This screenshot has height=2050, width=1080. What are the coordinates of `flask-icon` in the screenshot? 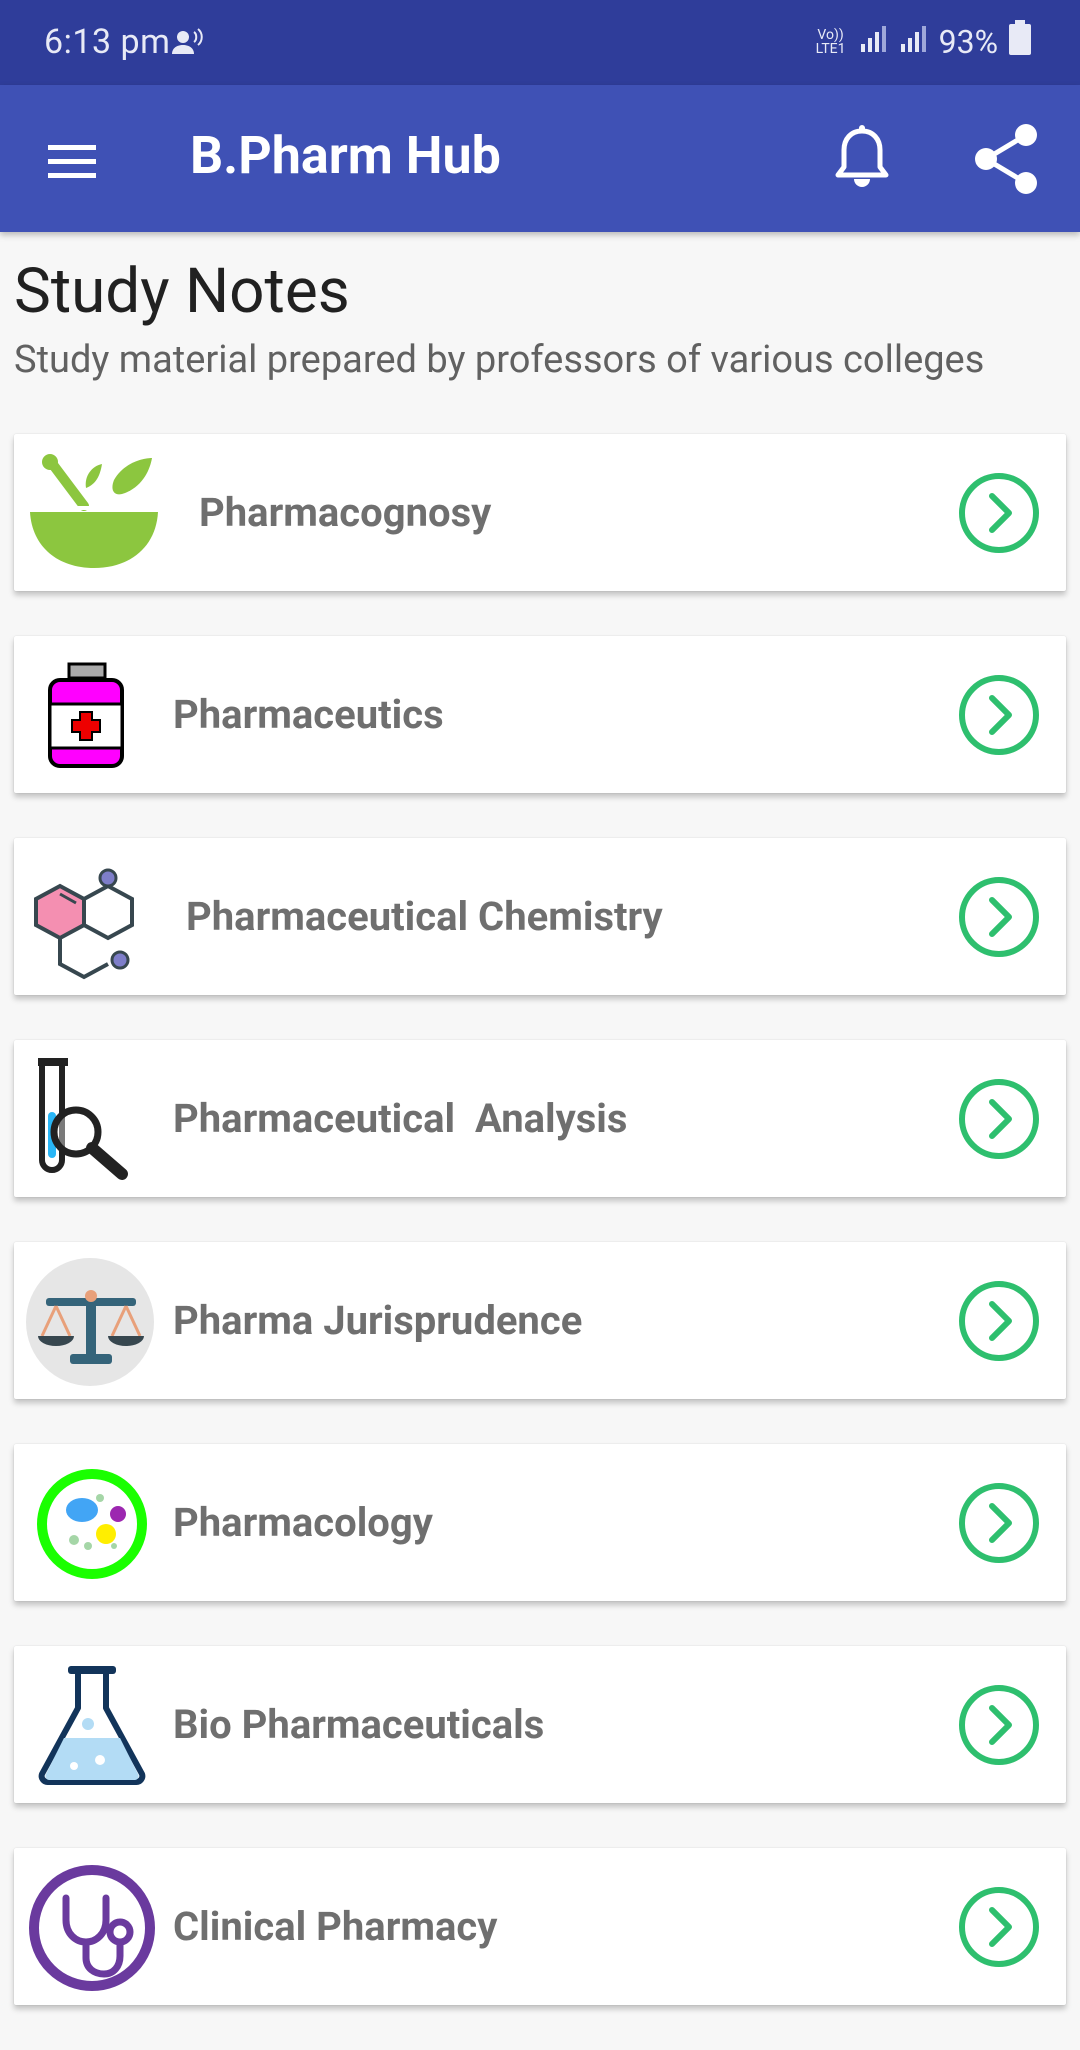 It's located at (92, 1726).